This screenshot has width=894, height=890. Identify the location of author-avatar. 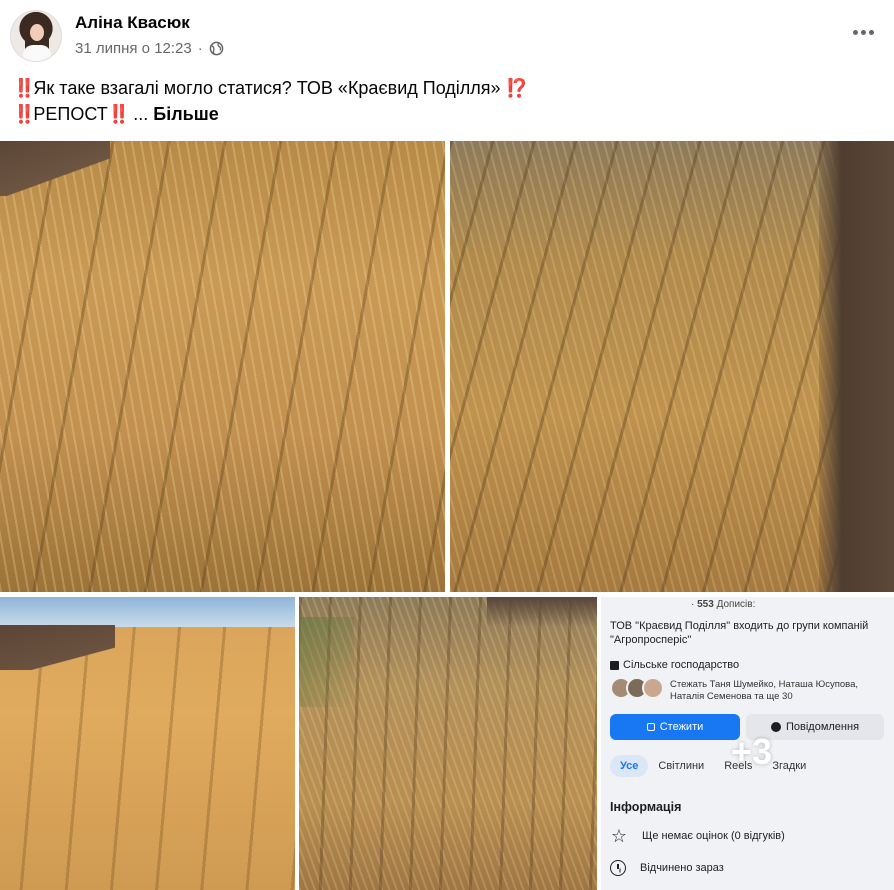
(36, 36).